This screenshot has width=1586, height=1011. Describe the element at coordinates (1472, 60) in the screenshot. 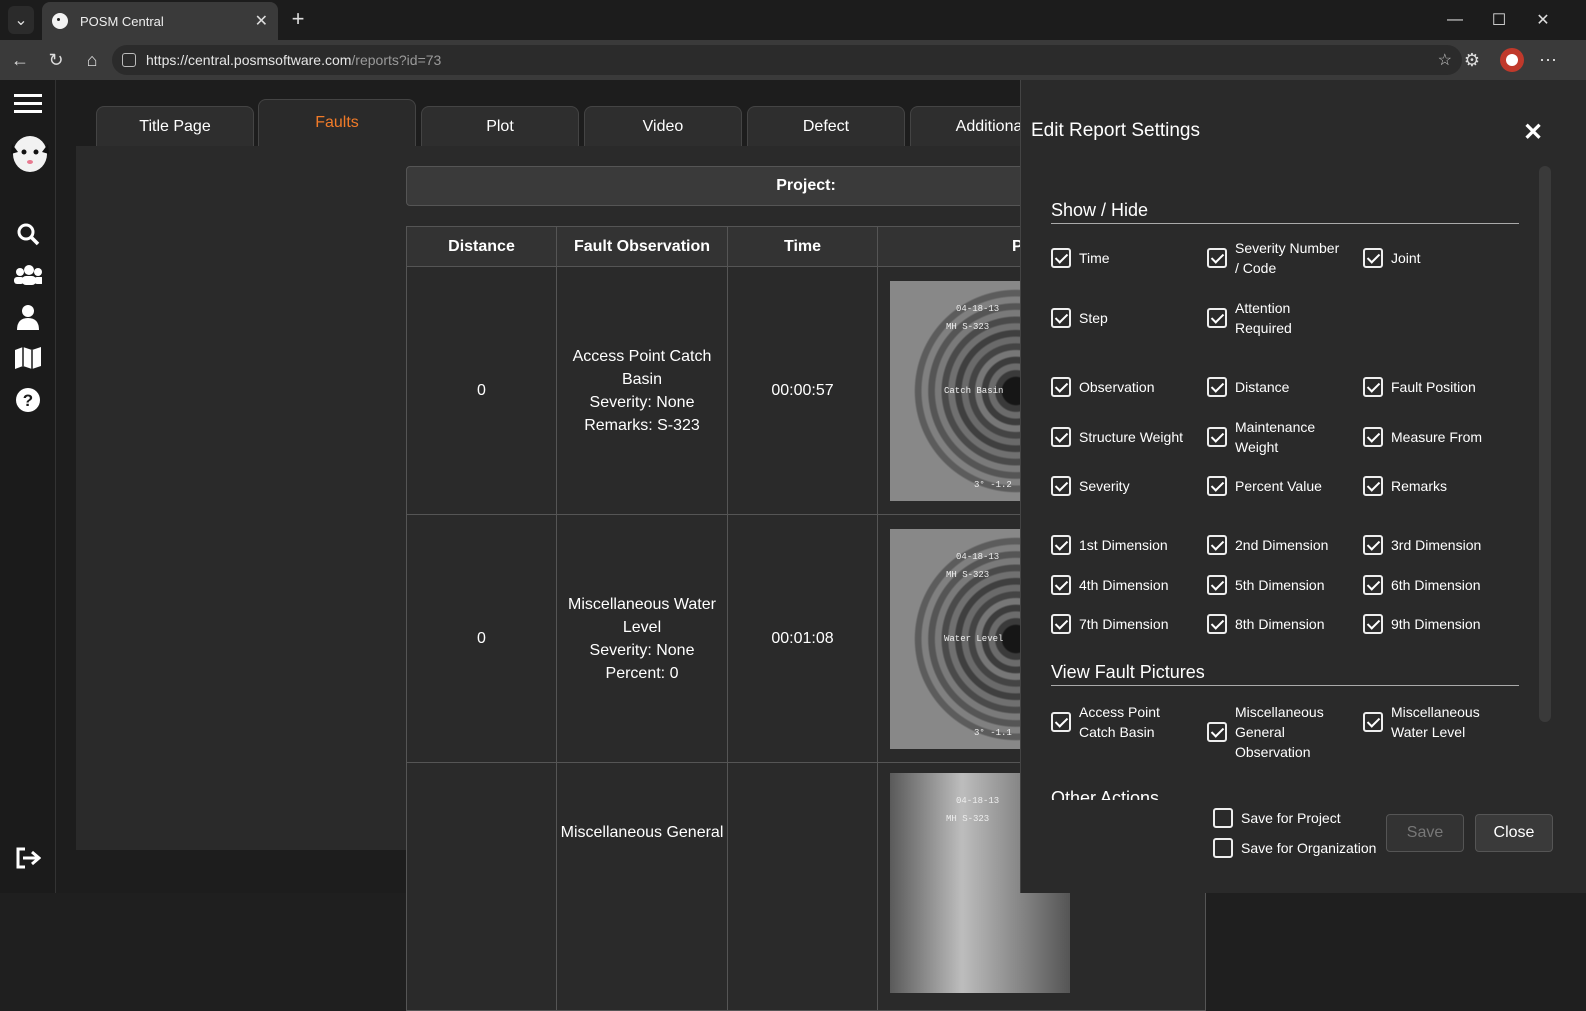

I see `extensions-icon: ⚙` at that location.